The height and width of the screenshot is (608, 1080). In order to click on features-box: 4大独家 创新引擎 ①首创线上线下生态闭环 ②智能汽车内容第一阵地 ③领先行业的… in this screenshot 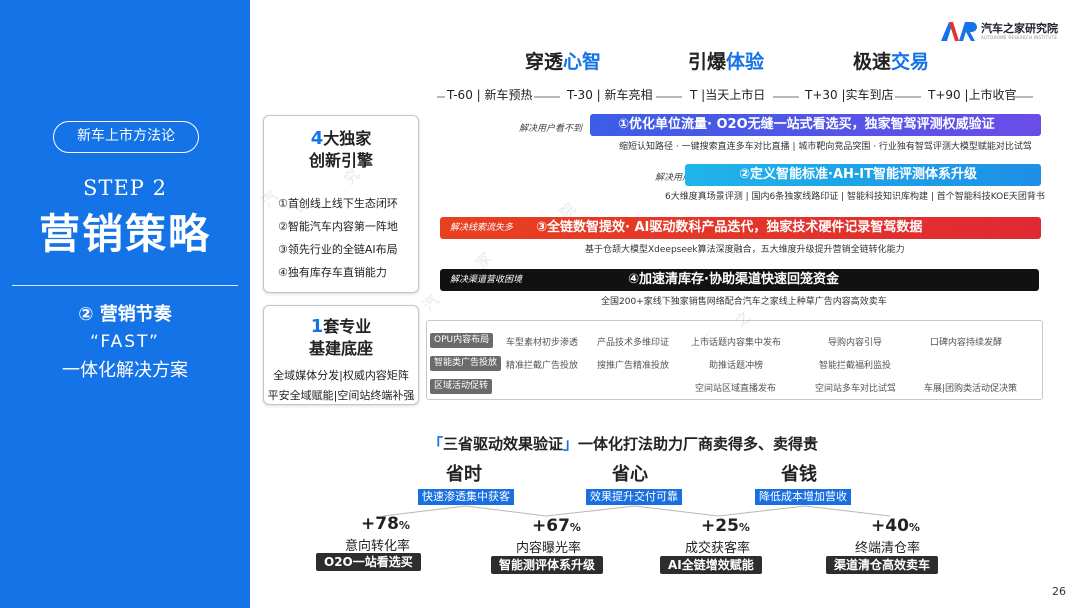, I will do `click(341, 204)`.